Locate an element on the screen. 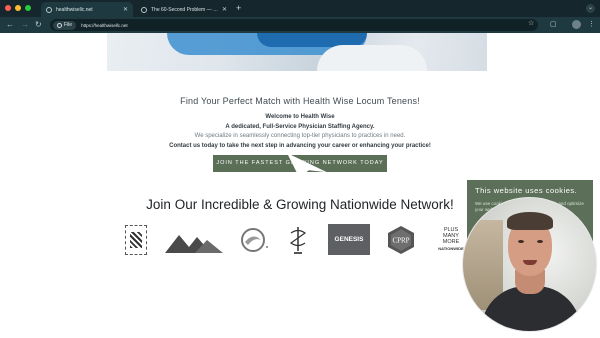  presenter-hair is located at coordinates (530, 221).